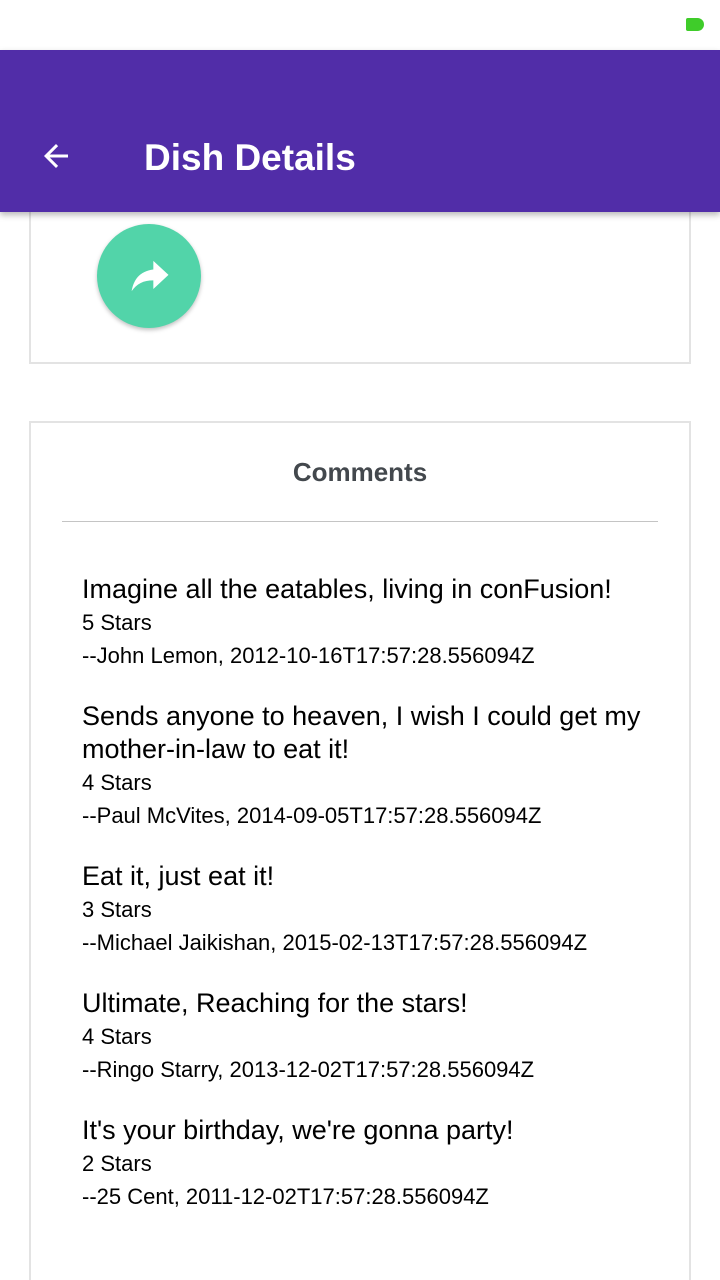 This screenshot has height=1280, width=720. What do you see at coordinates (285, 1196) in the screenshot?
I see `comment-author: --25 Cent, 2011-12-02T17:57:28.556094Z` at bounding box center [285, 1196].